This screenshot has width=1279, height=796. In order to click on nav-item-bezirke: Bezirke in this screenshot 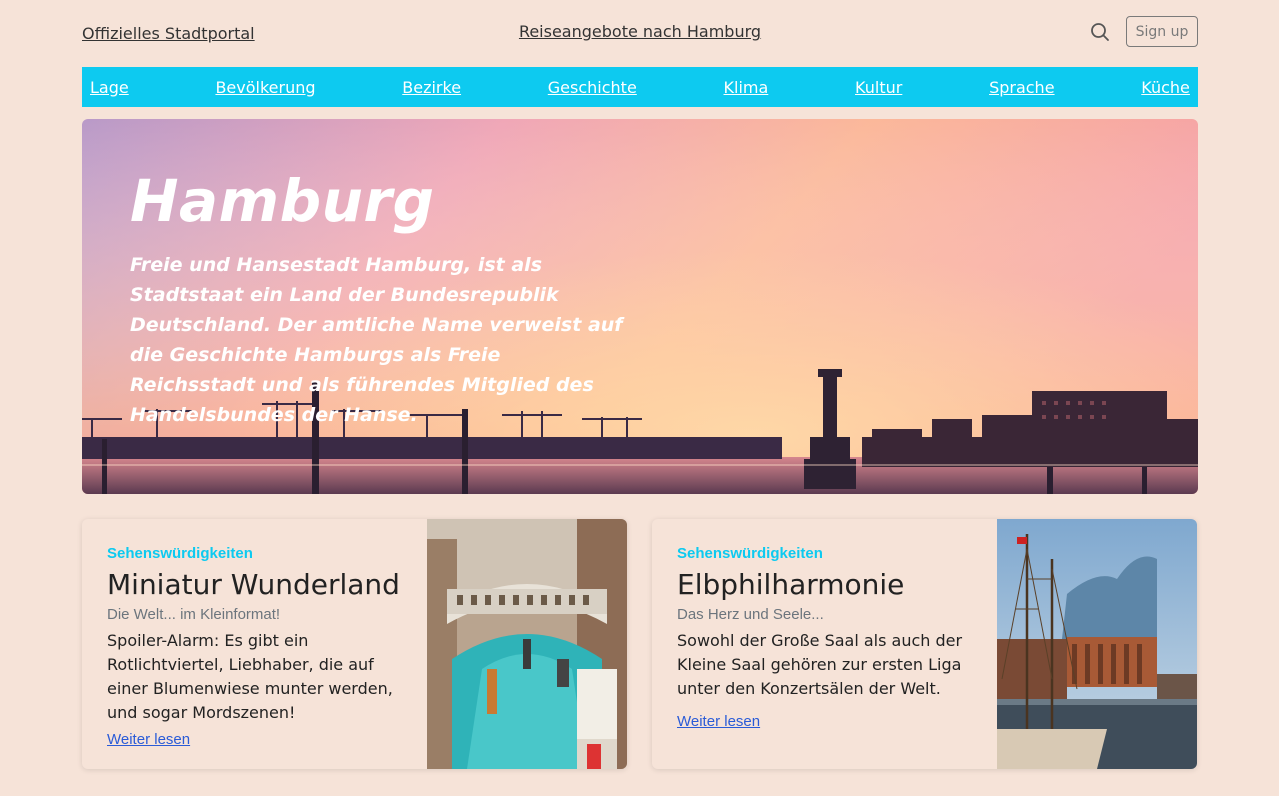, I will do `click(431, 87)`.